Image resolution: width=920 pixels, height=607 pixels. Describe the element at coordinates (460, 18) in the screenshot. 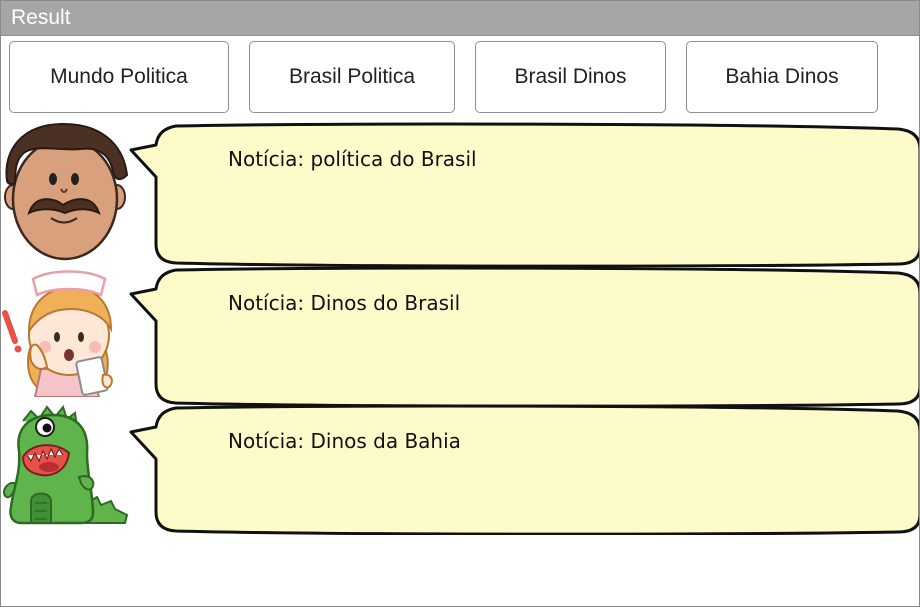

I see `result-titlebar: Result` at that location.